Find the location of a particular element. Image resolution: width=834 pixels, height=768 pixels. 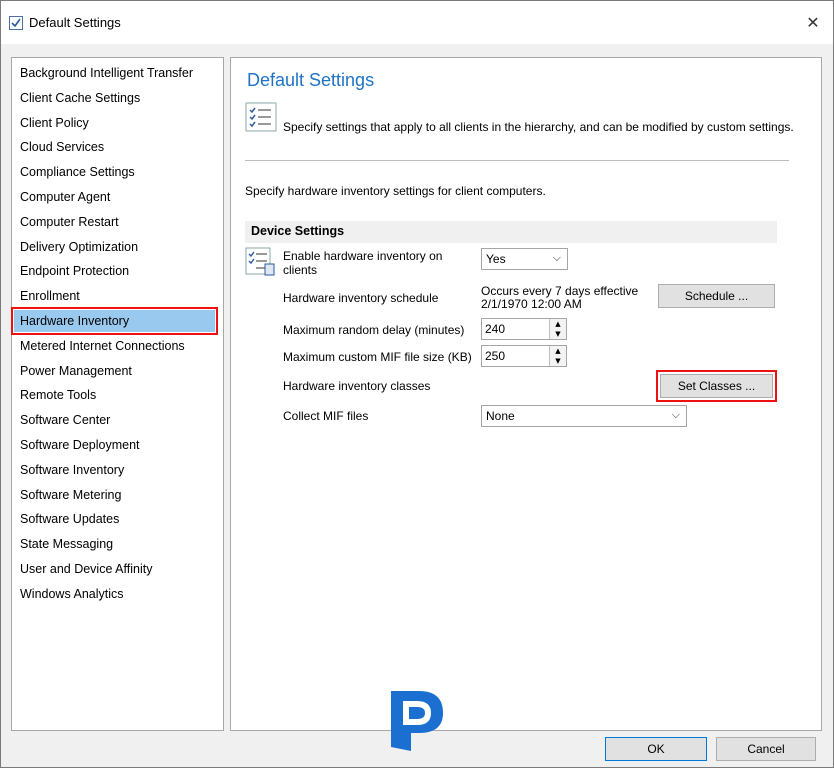

random-delay-value: 240 is located at coordinates (495, 329).